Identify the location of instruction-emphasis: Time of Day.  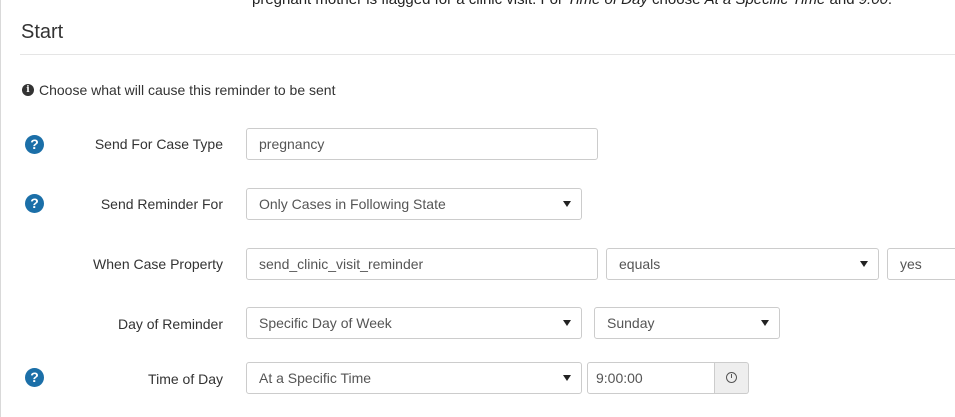
(607, 4).